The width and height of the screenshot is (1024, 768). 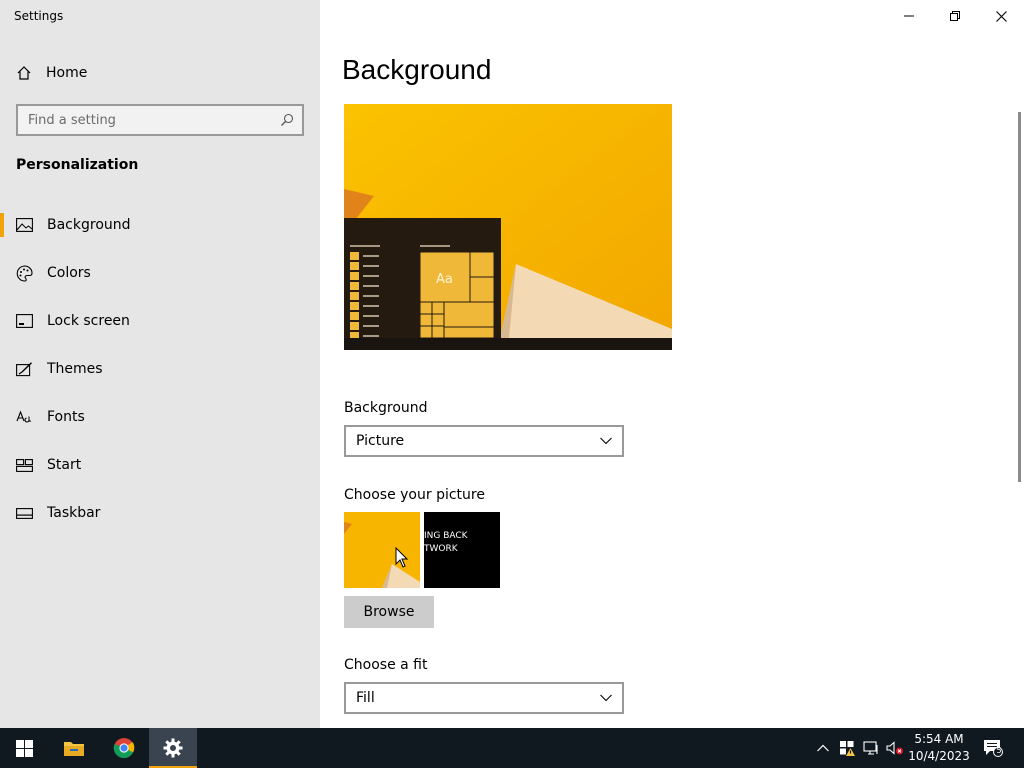 What do you see at coordinates (160, 225) in the screenshot?
I see `sidebar-item-background: Background` at bounding box center [160, 225].